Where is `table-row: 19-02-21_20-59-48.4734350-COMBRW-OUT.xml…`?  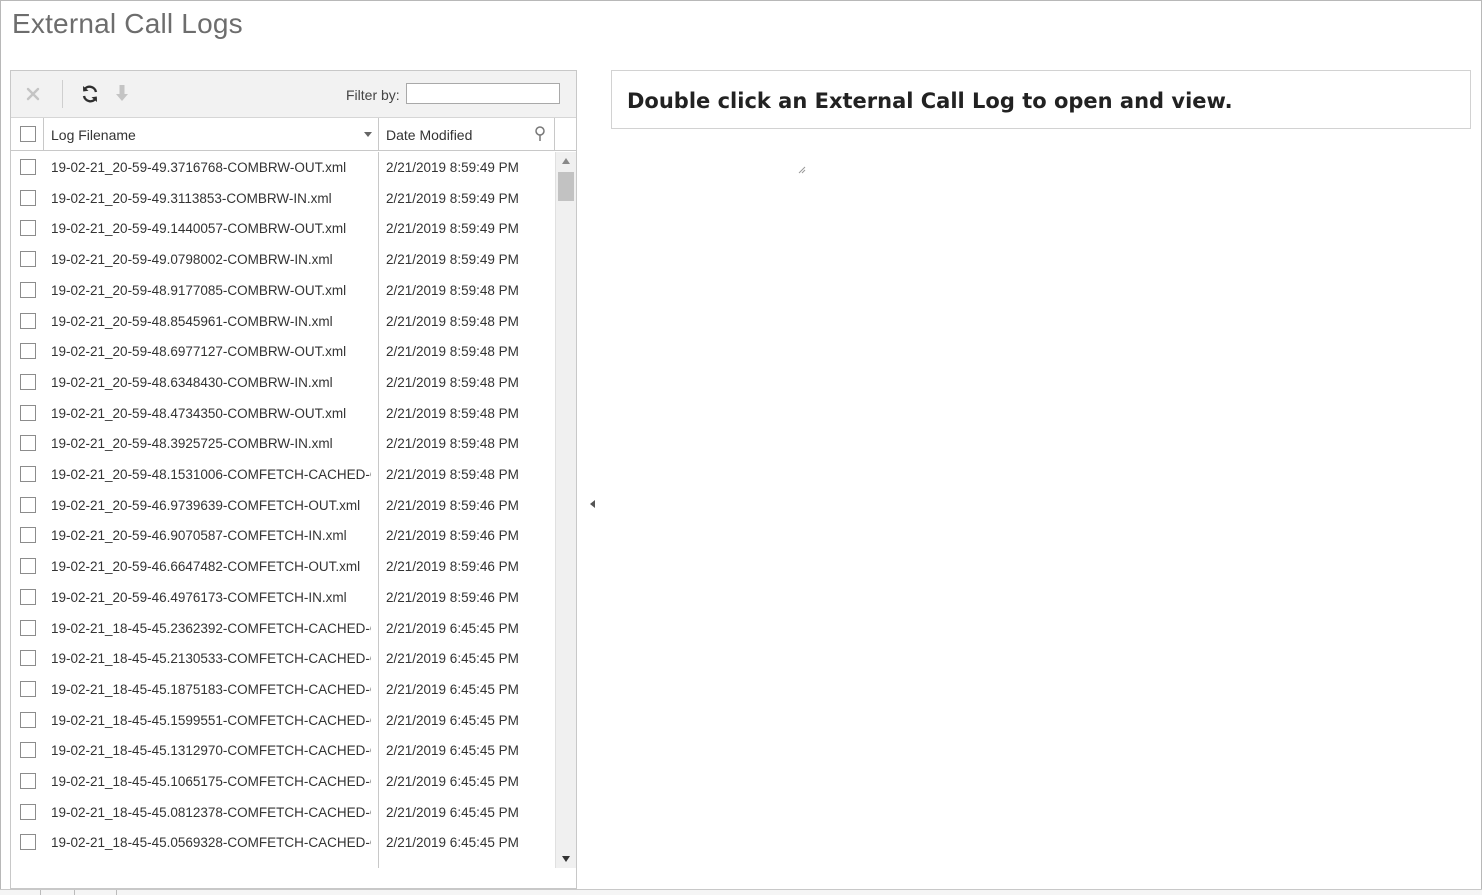
table-row: 19-02-21_20-59-48.4734350-COMBRW-OUT.xml… is located at coordinates (283, 413).